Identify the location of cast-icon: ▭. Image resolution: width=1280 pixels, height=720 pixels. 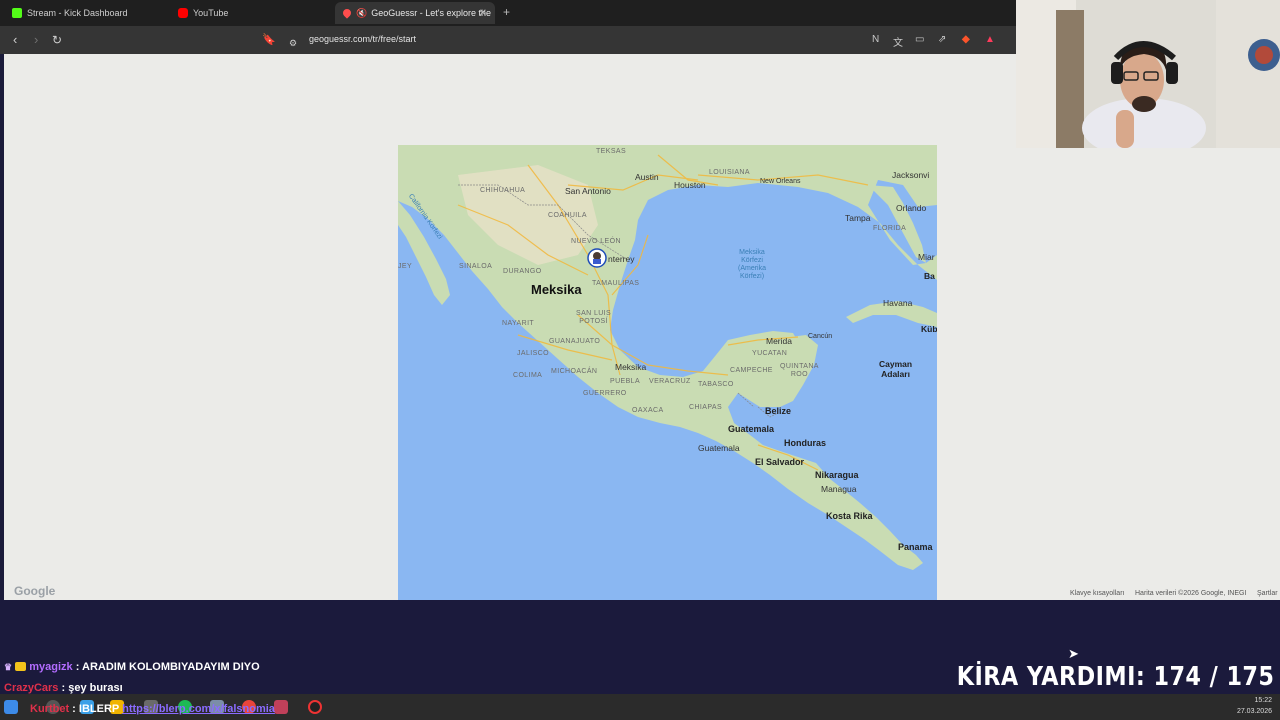
(919, 39).